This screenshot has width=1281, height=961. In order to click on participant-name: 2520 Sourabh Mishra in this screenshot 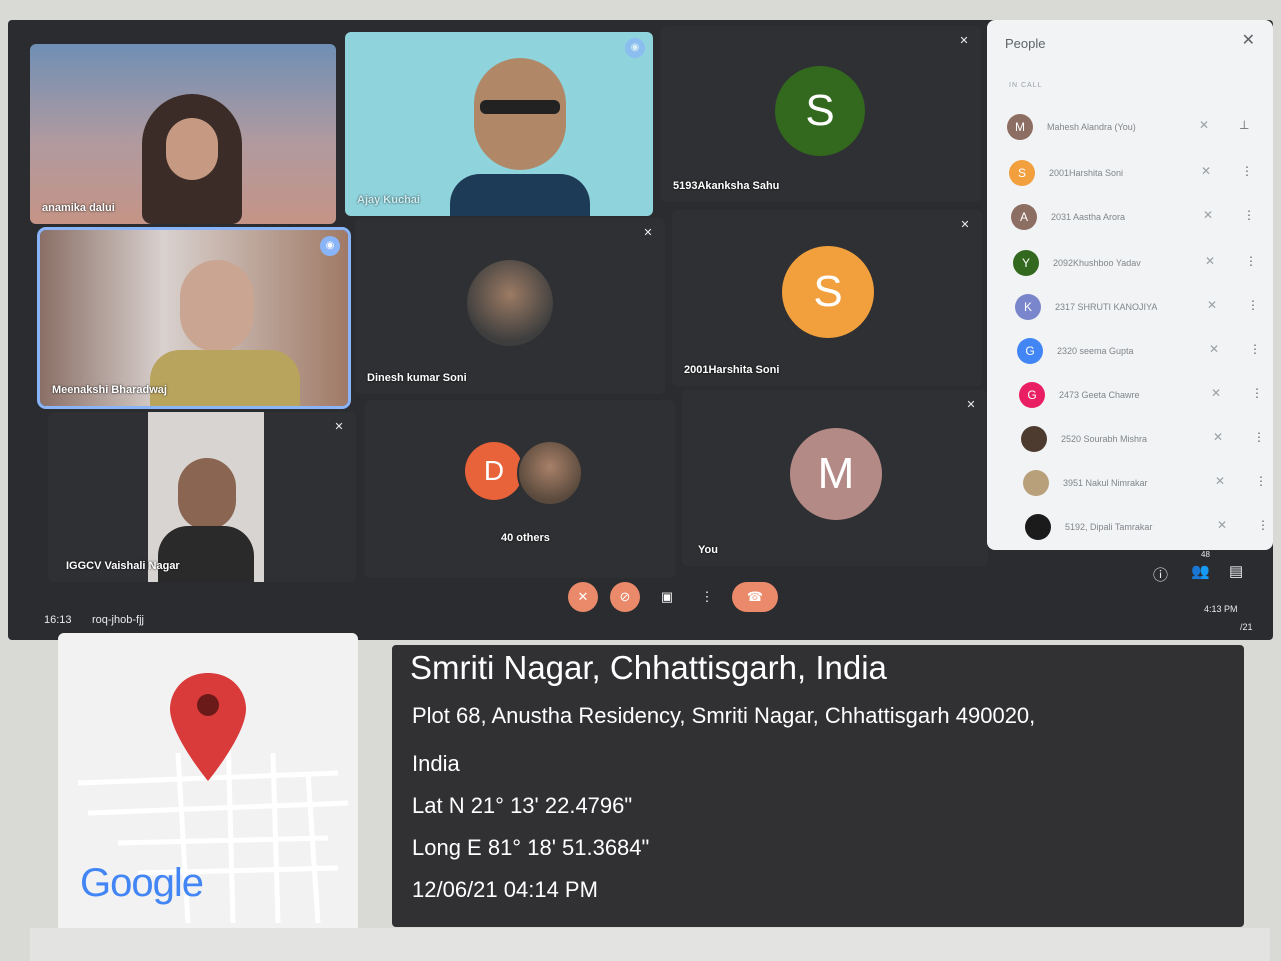, I will do `click(1104, 439)`.